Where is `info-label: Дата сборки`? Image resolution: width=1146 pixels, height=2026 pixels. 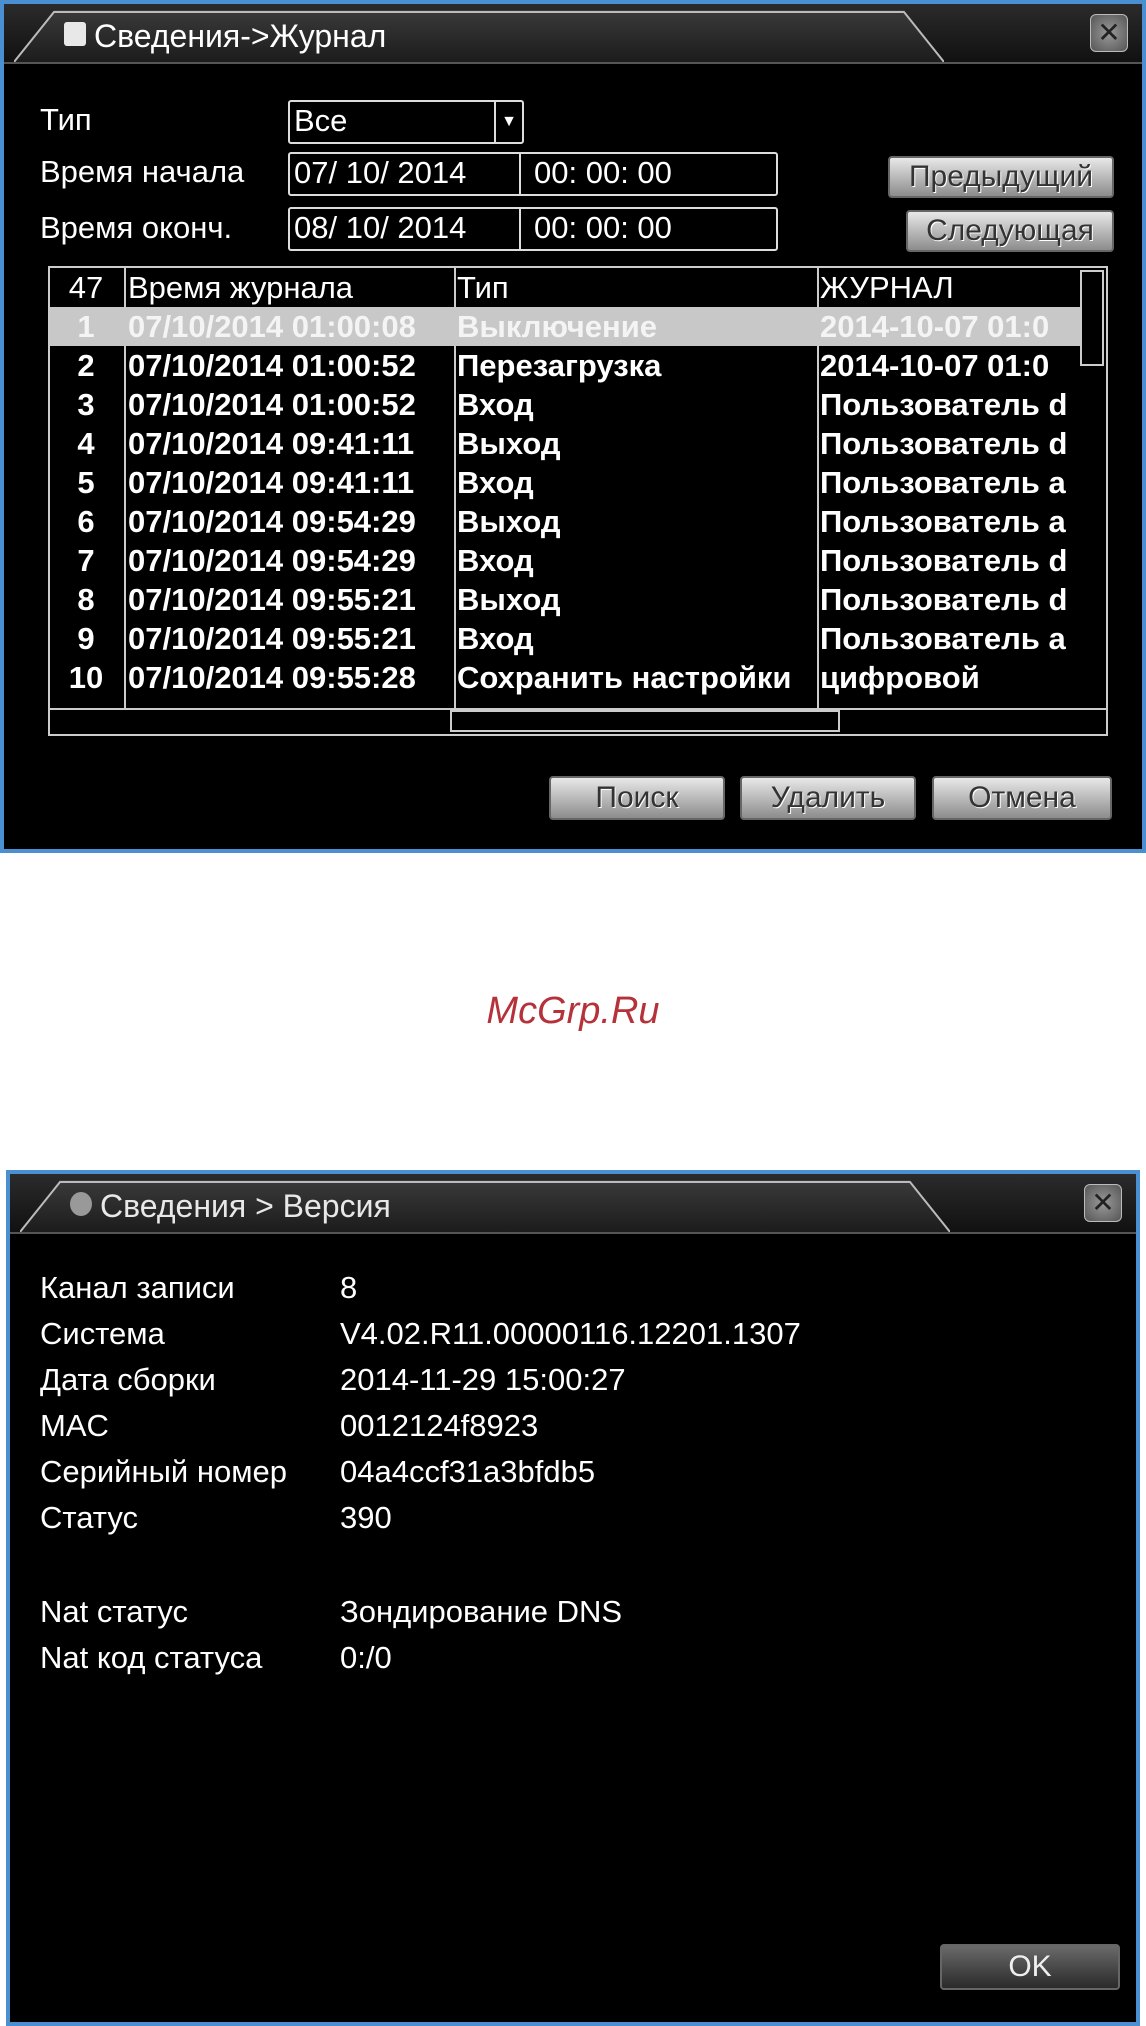
info-label: Дата сборки is located at coordinates (128, 1379).